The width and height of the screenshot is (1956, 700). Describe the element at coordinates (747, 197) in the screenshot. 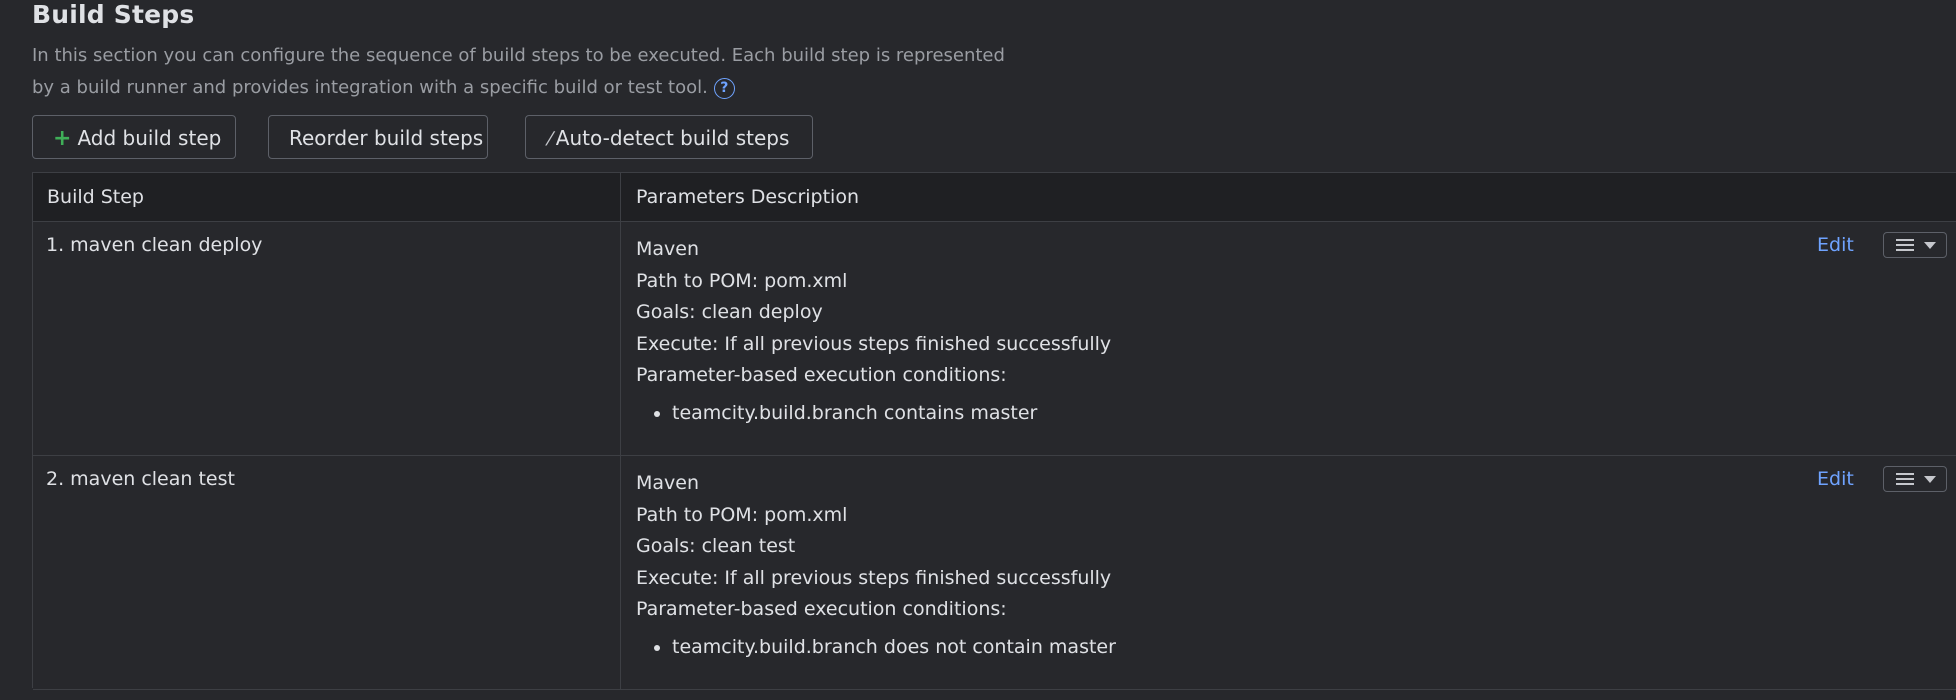

I see `column-header-parameters-description: Parameters Description` at that location.